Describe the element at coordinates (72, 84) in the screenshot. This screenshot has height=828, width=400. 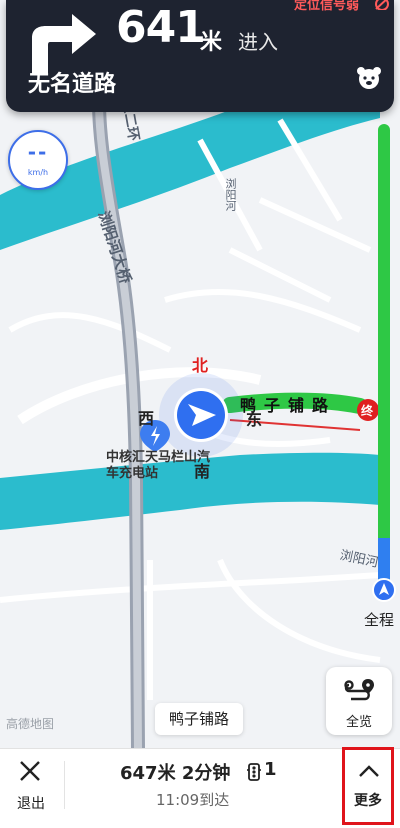
I see `next-road-name: 无名道路` at that location.